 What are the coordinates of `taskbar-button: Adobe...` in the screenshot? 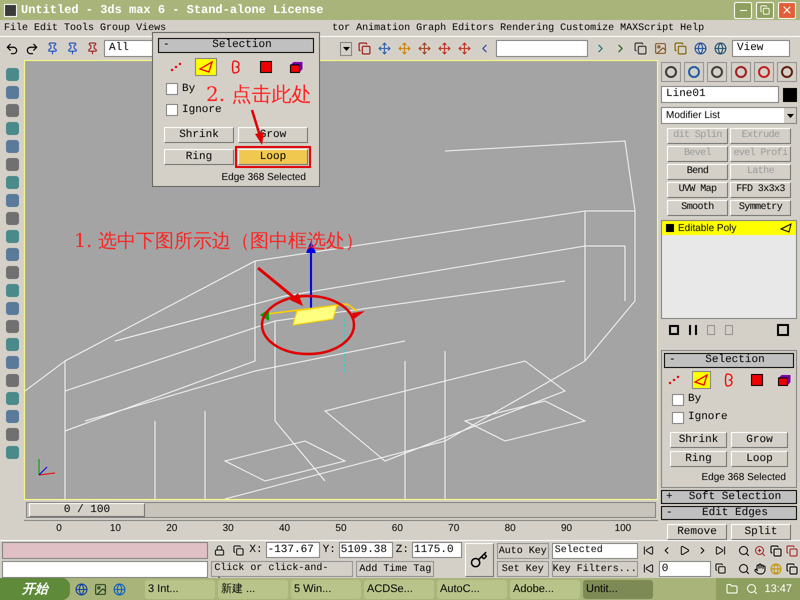 It's located at (545, 589).